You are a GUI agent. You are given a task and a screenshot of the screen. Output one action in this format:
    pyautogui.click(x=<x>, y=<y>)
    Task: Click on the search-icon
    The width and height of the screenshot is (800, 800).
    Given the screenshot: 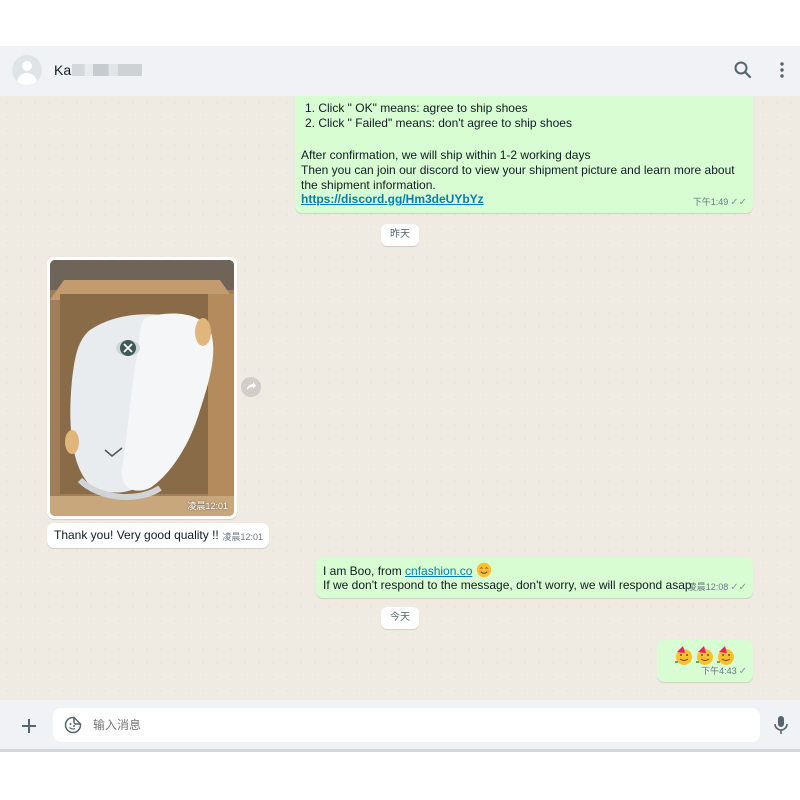 What is the action you would take?
    pyautogui.click(x=743, y=70)
    